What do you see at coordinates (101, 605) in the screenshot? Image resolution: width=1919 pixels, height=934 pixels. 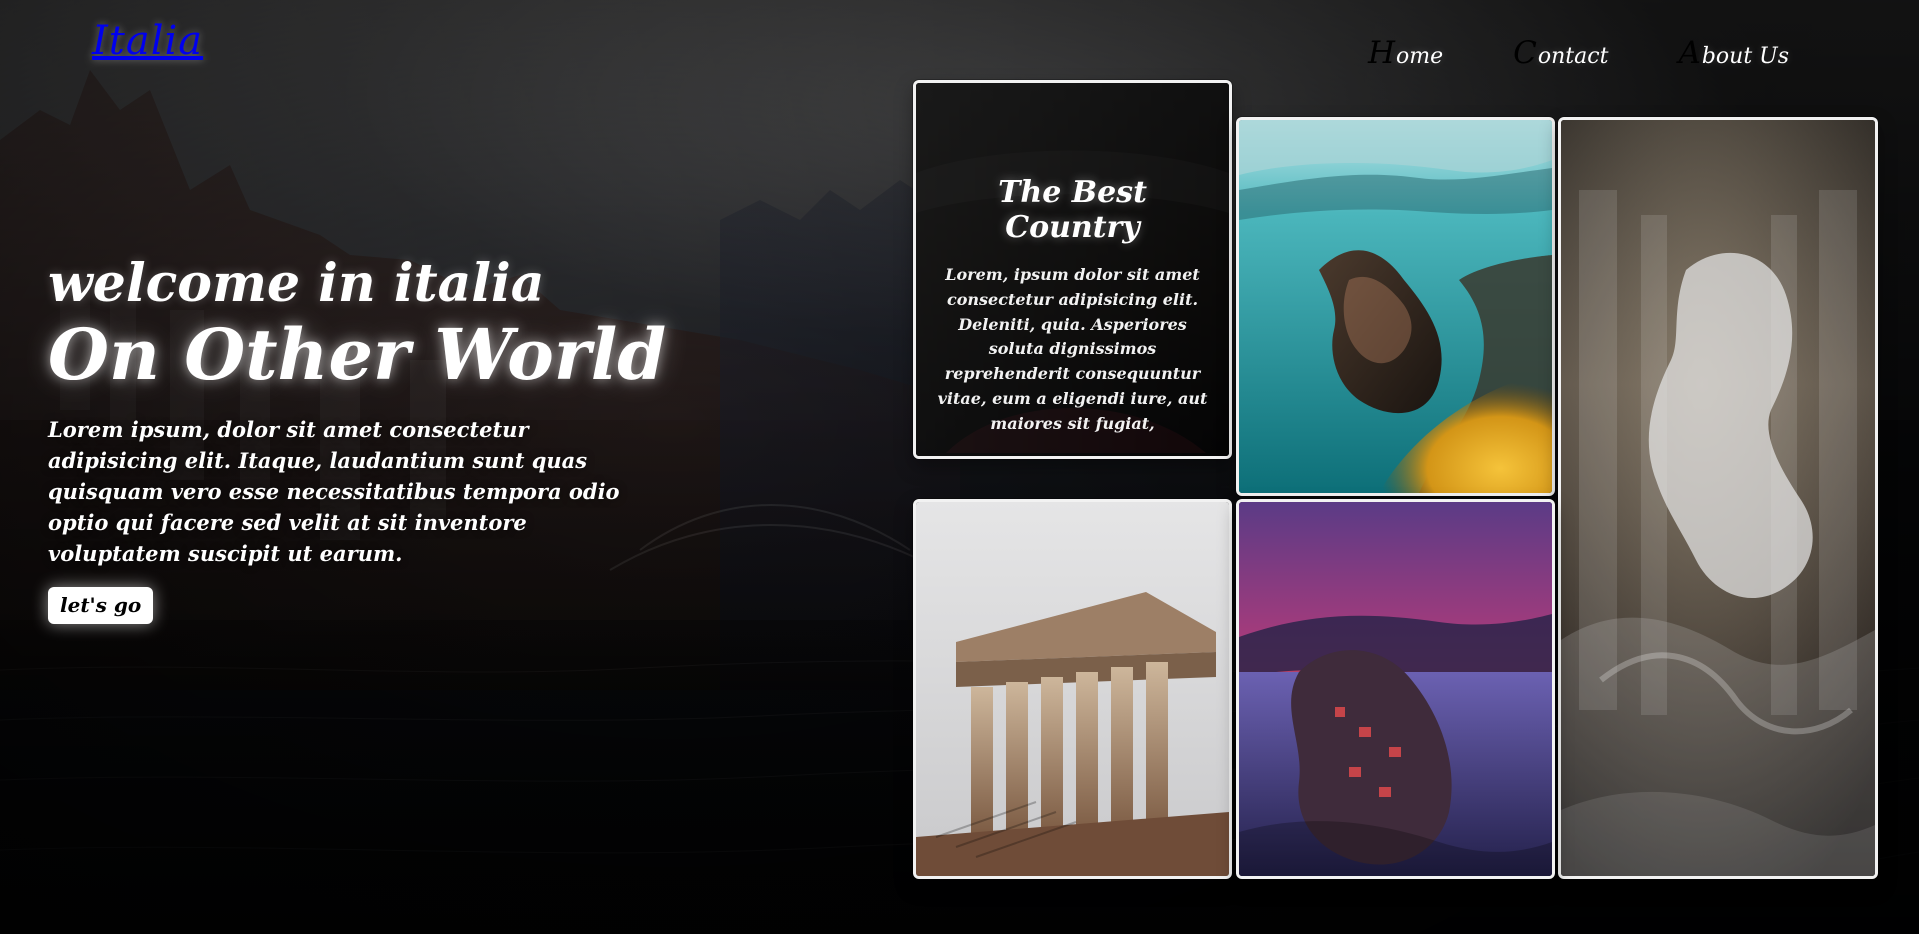 I see `lets-go-button: let's go` at bounding box center [101, 605].